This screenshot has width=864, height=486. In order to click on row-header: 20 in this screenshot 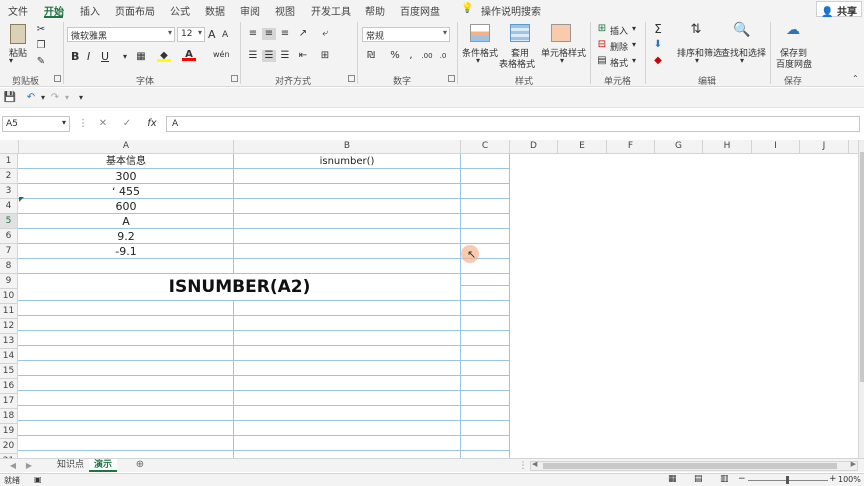, I will do `click(9, 446)`.